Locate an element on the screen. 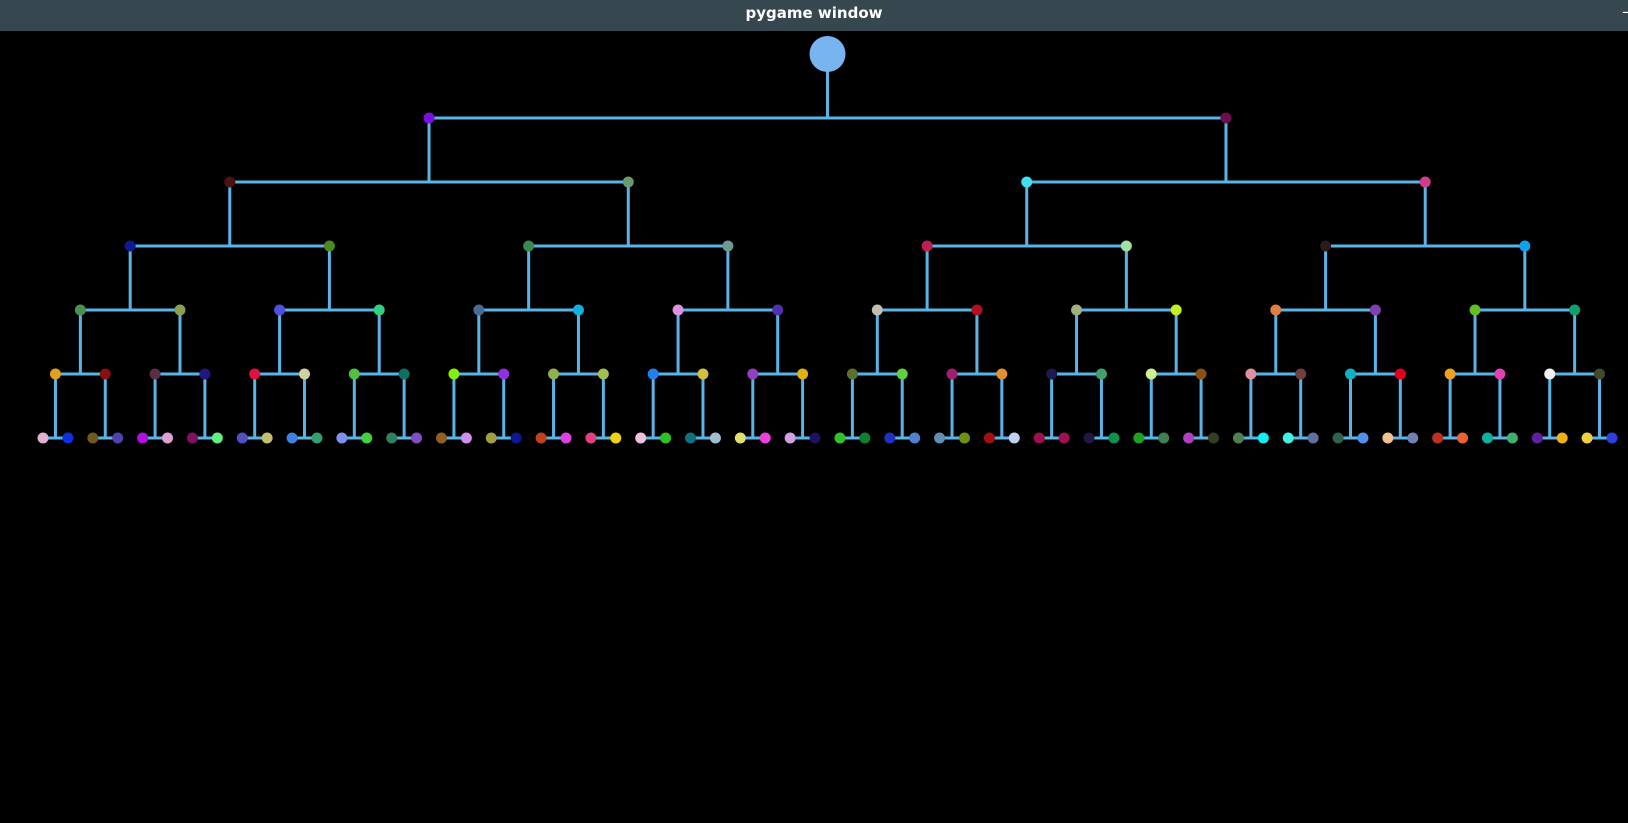  window-control-button: – is located at coordinates (1625, 11).